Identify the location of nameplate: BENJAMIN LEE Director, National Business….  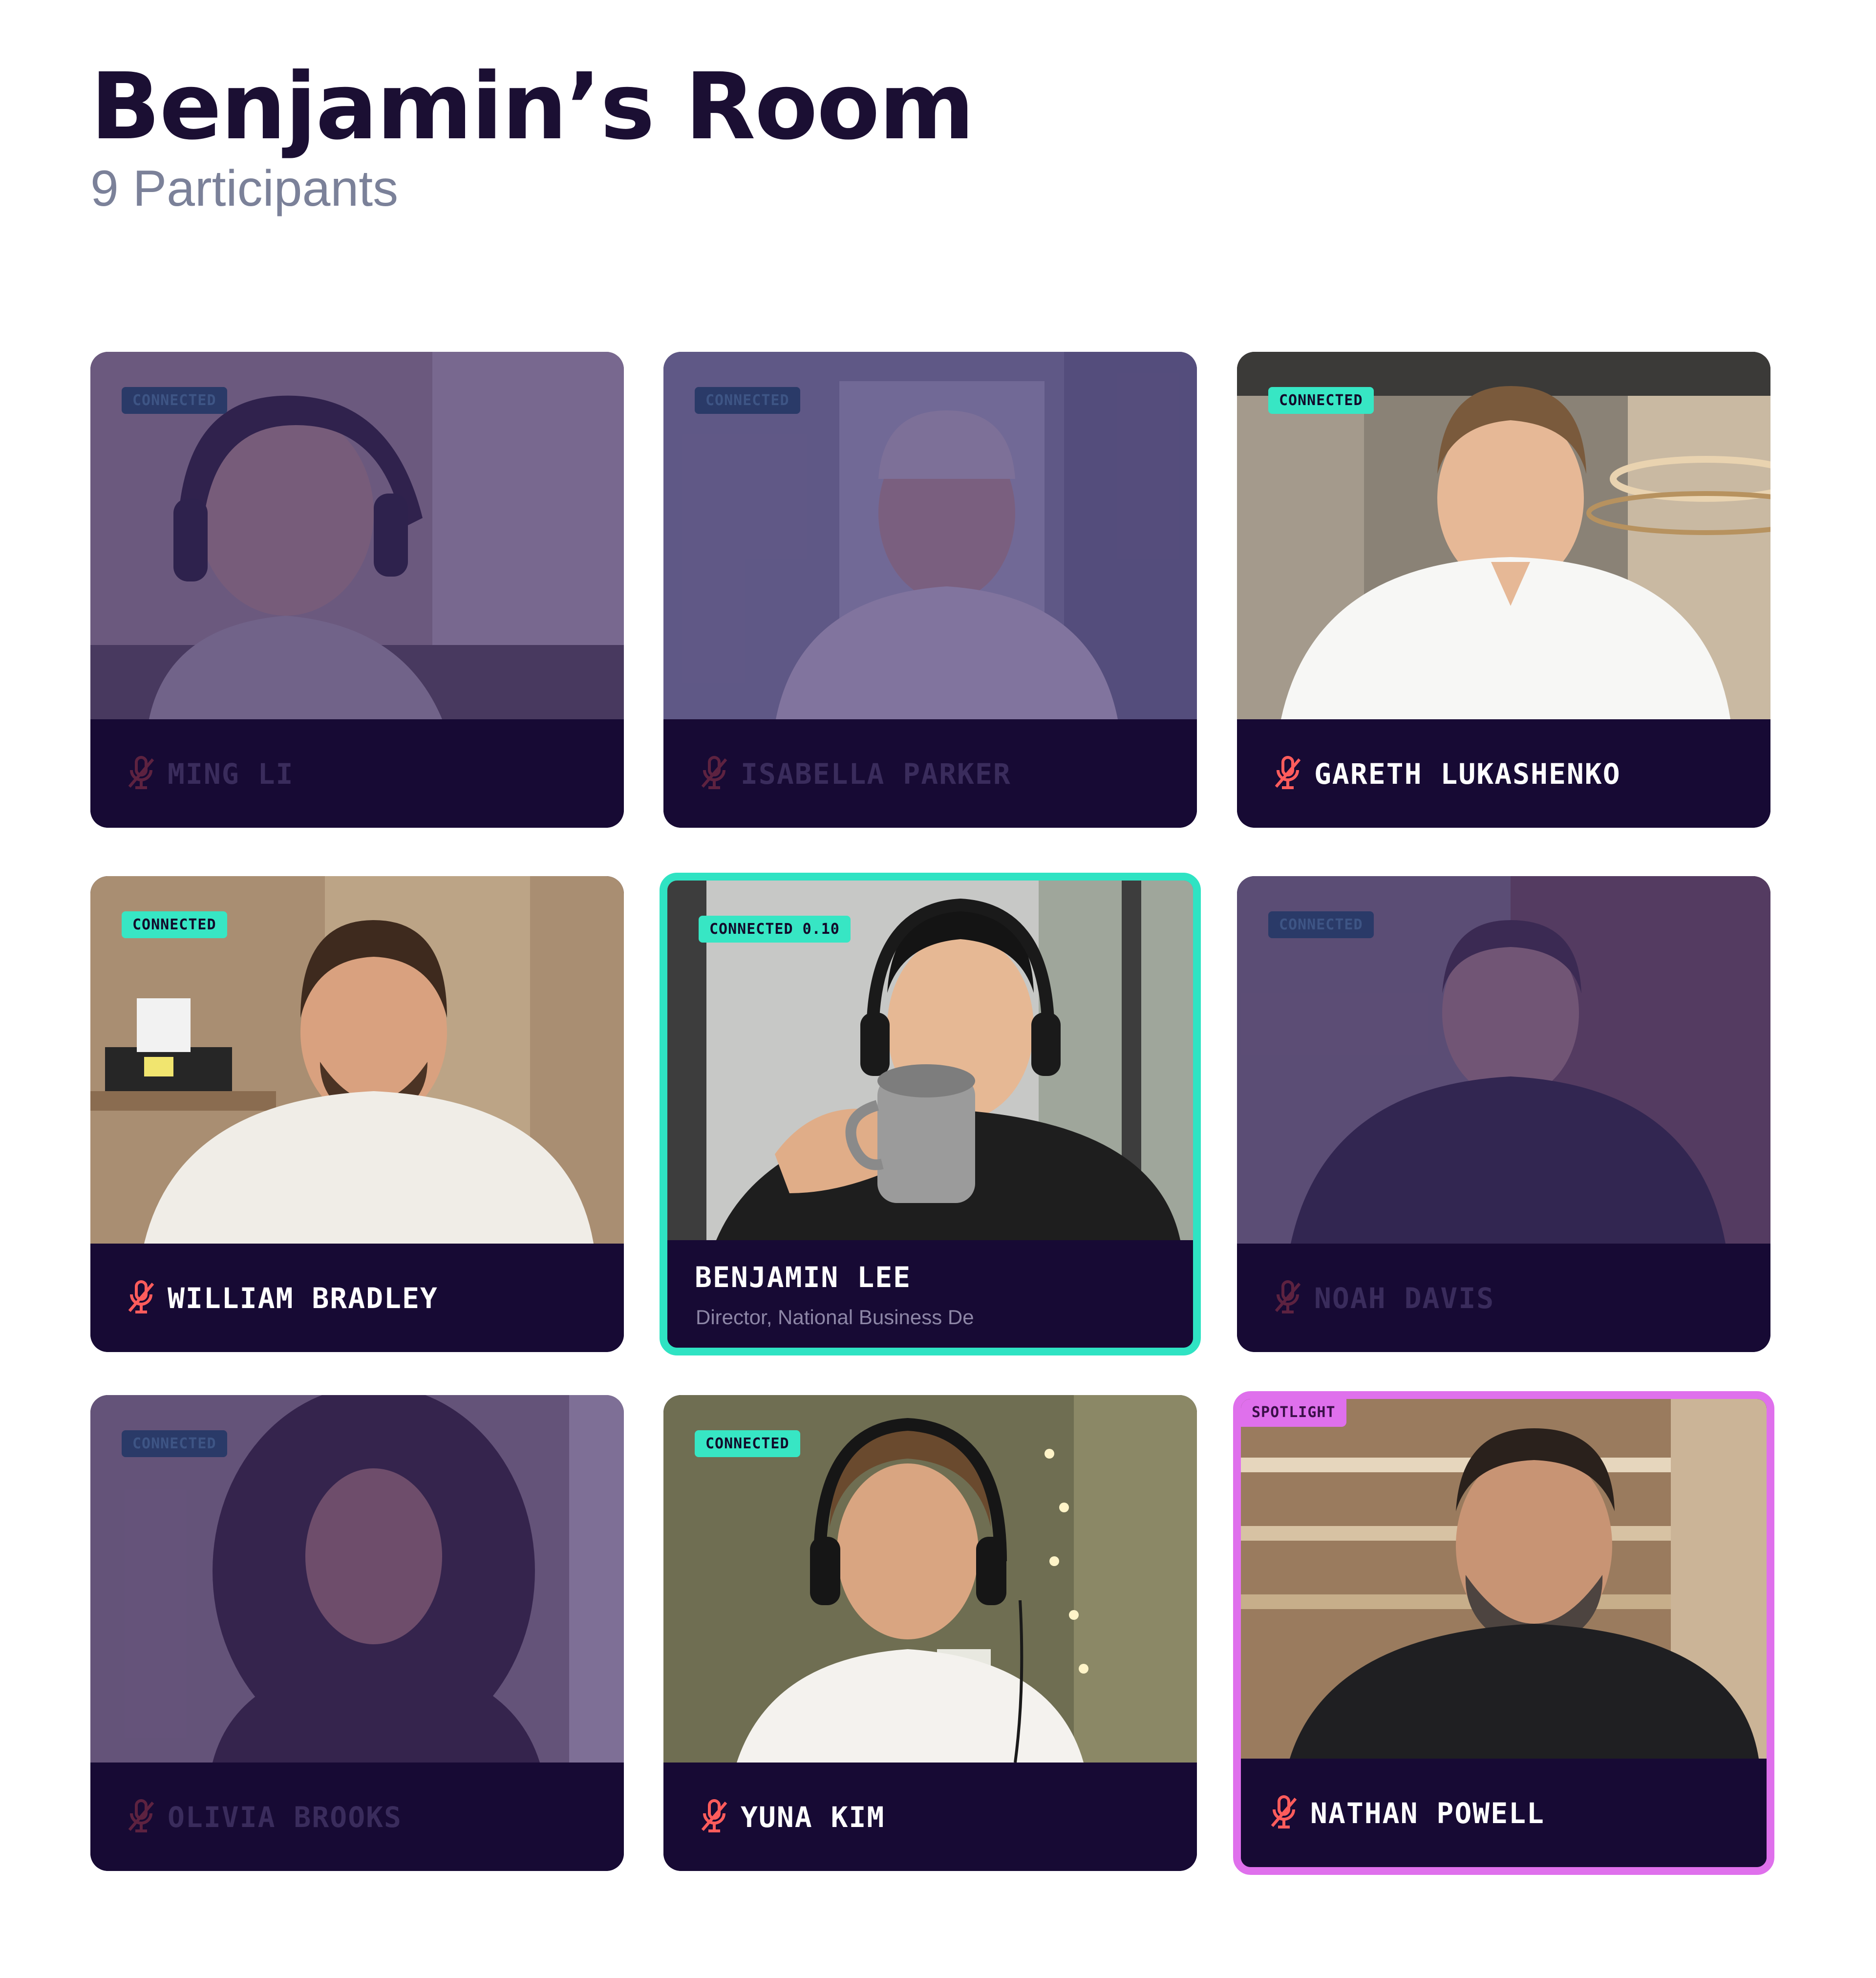
(930, 1297).